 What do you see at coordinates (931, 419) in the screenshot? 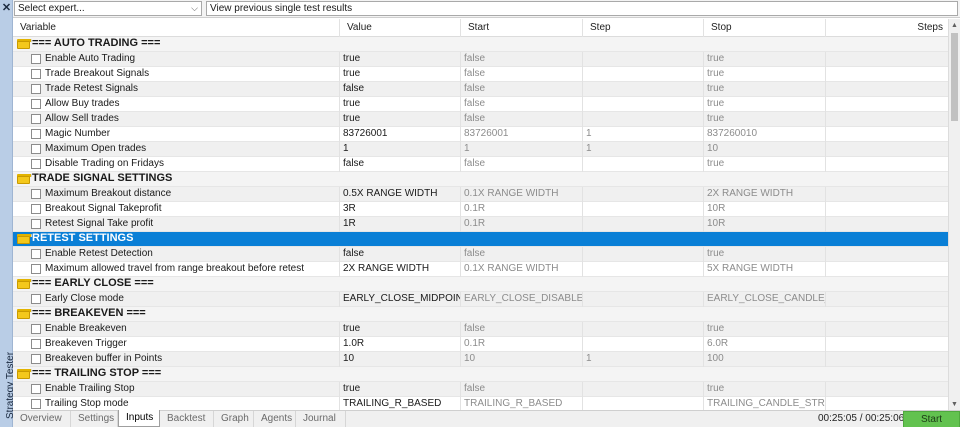
I see `start-button: Start` at bounding box center [931, 419].